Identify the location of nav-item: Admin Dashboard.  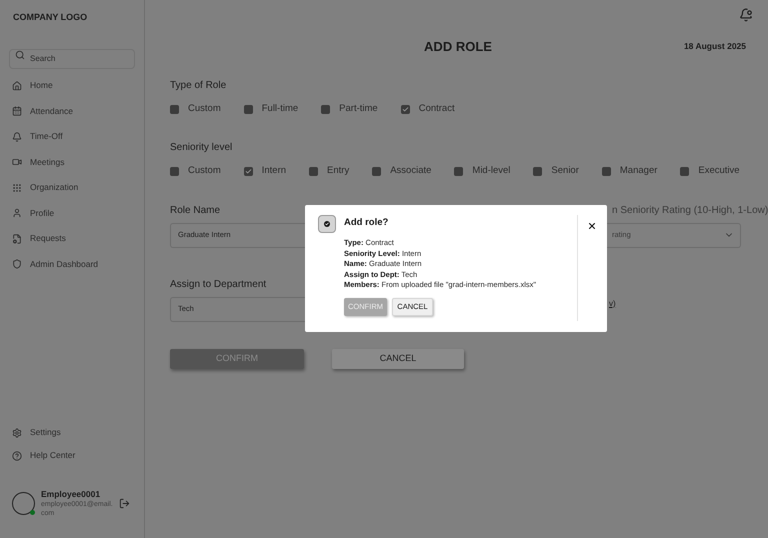
(72, 264).